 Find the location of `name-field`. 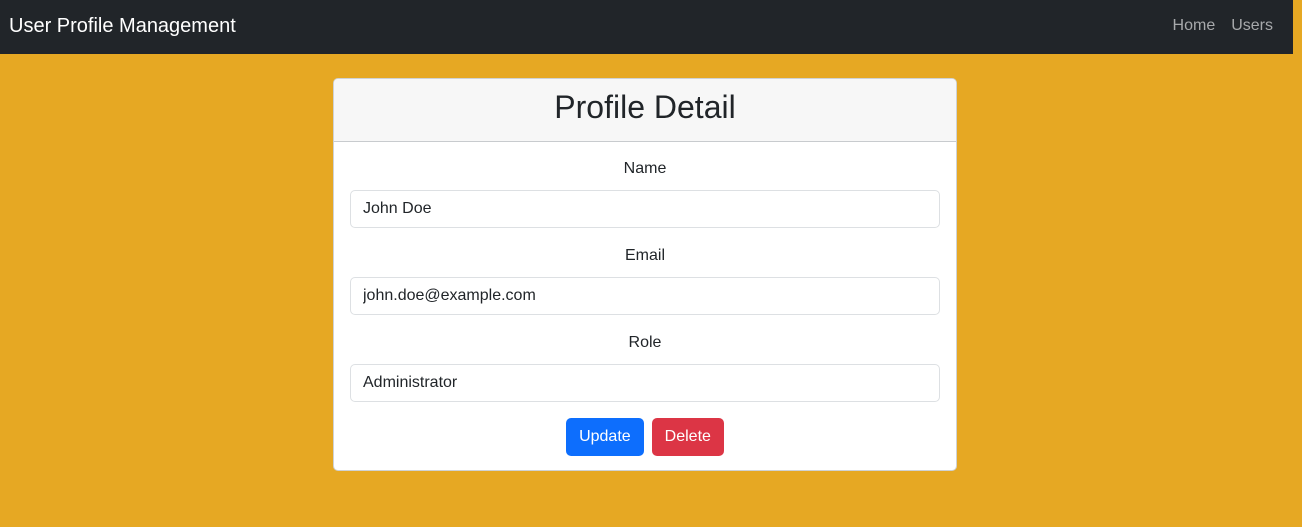

name-field is located at coordinates (645, 209).